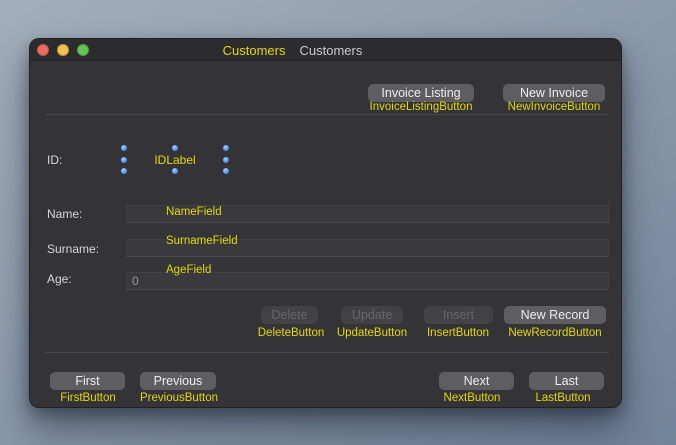 The width and height of the screenshot is (676, 445). I want to click on age-field-annotation: AgeField, so click(189, 270).